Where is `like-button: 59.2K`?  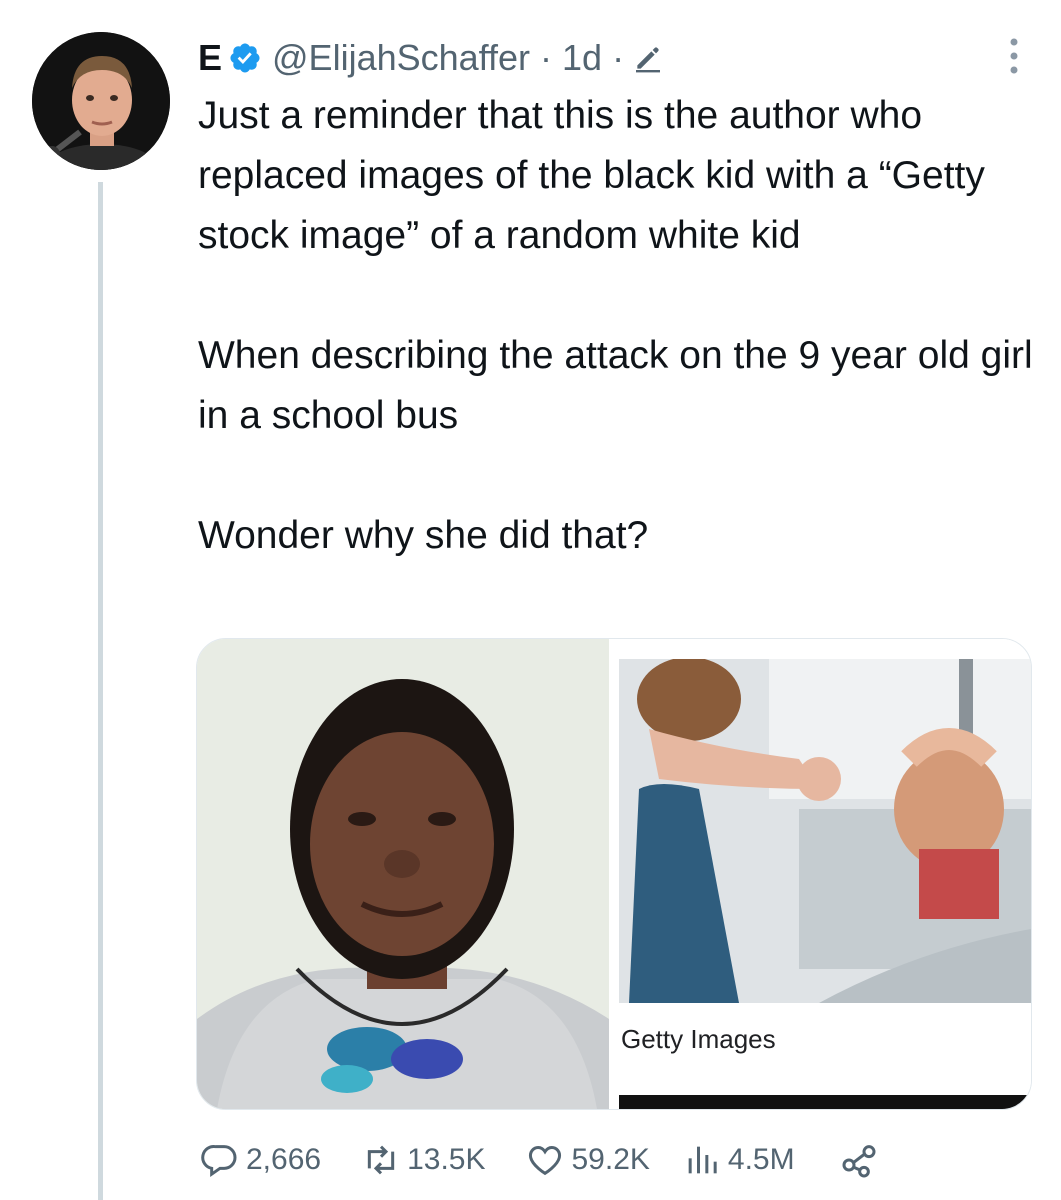 like-button: 59.2K is located at coordinates (587, 1160).